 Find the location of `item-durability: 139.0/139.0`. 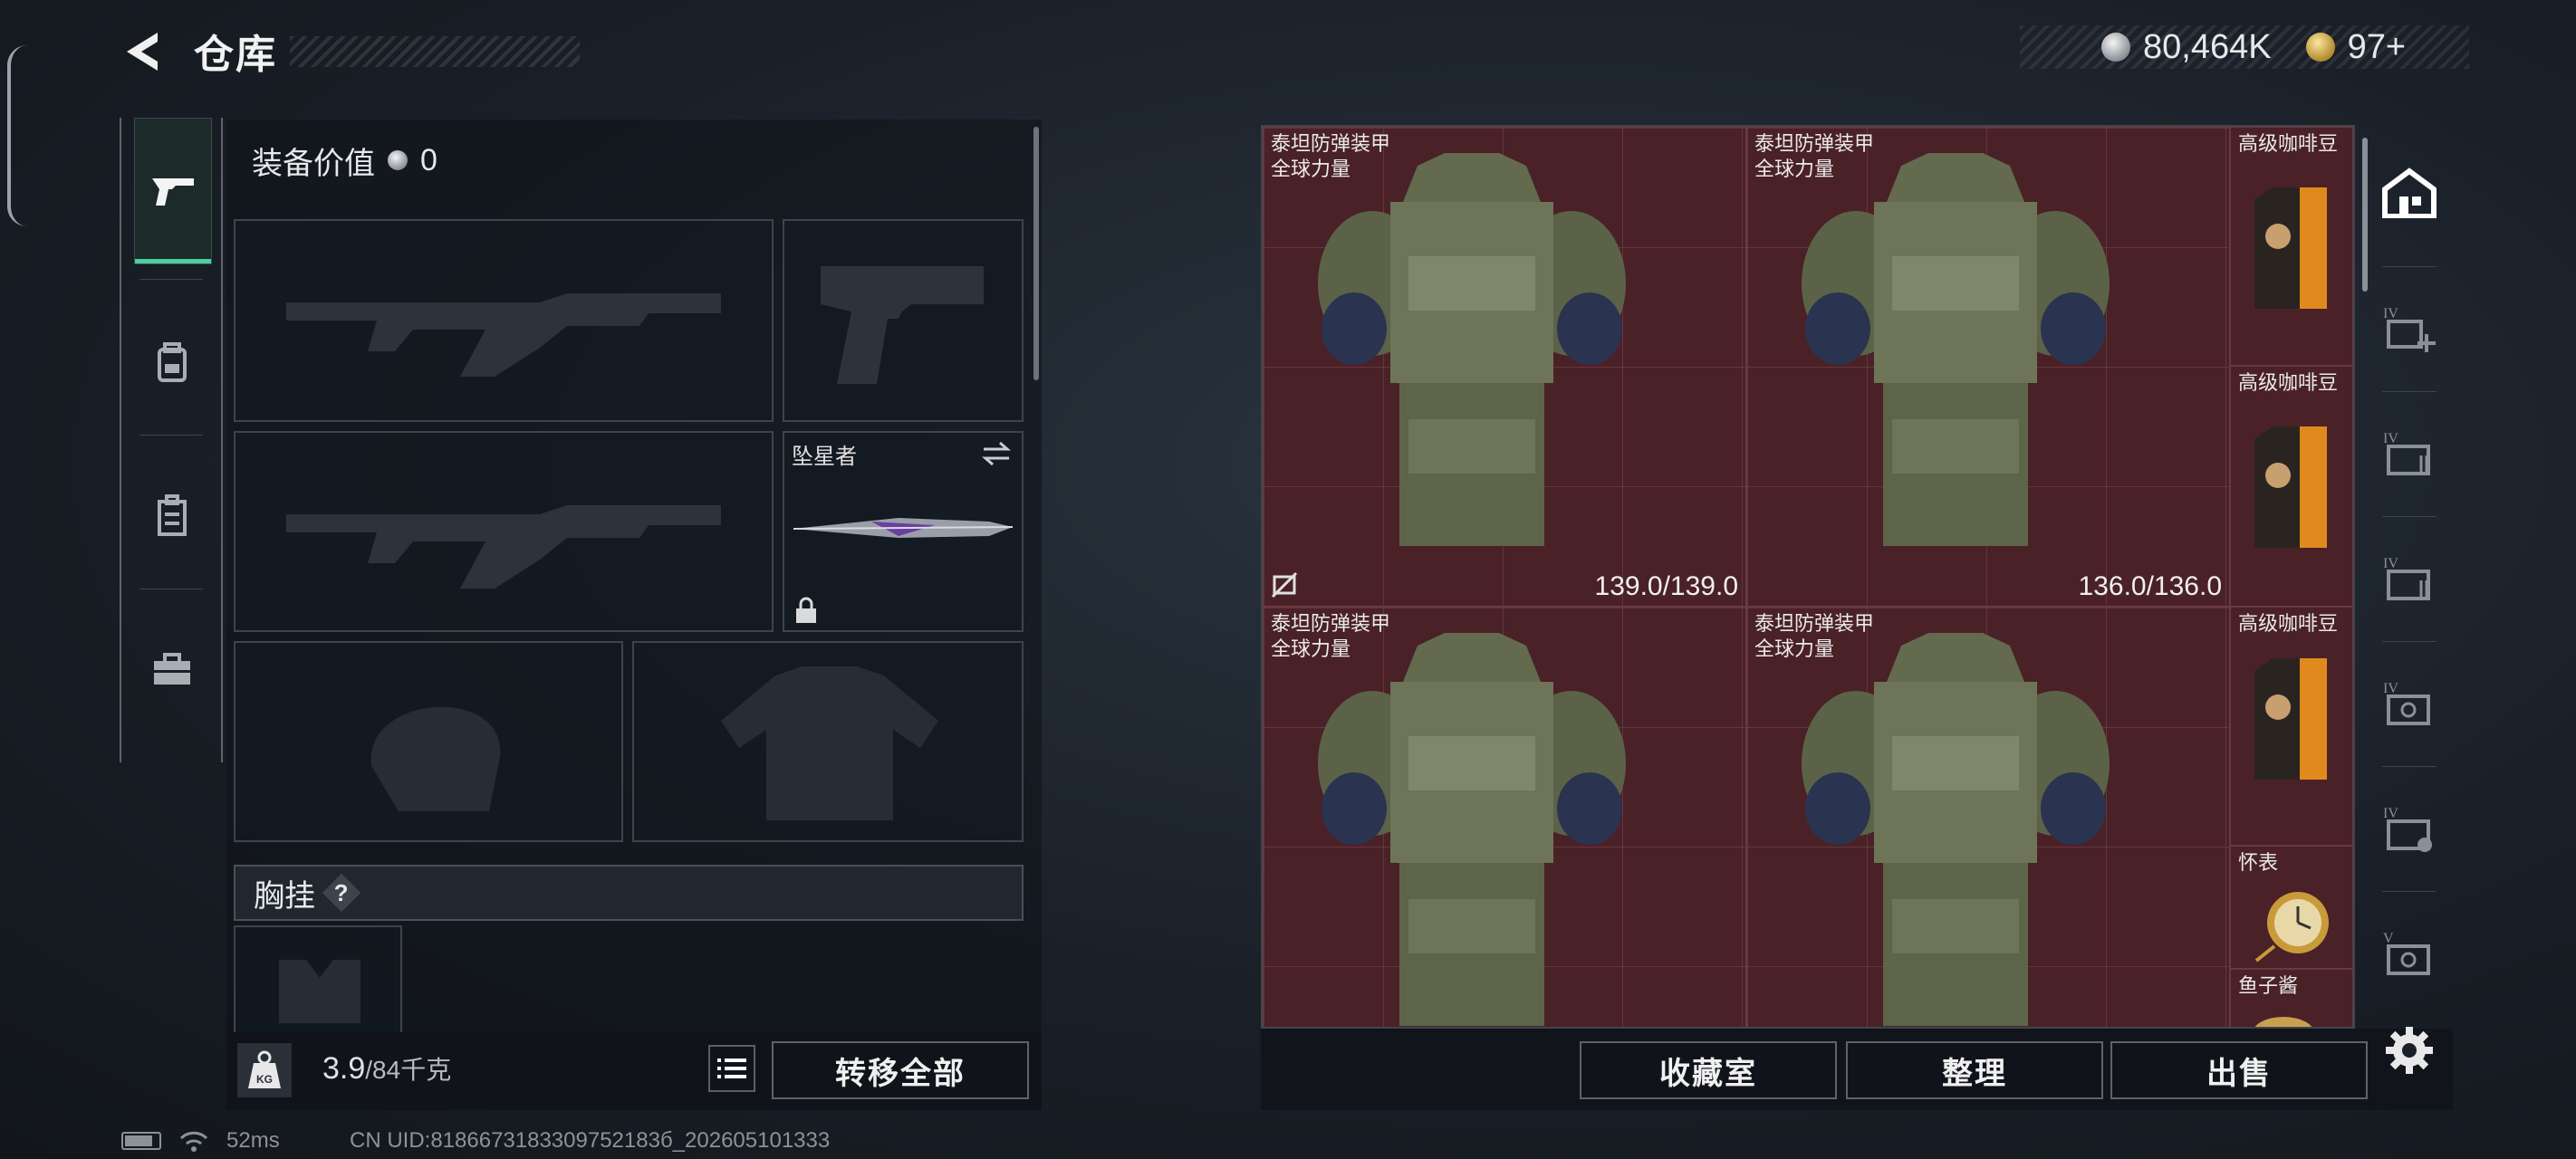

item-durability: 139.0/139.0 is located at coordinates (1666, 586).